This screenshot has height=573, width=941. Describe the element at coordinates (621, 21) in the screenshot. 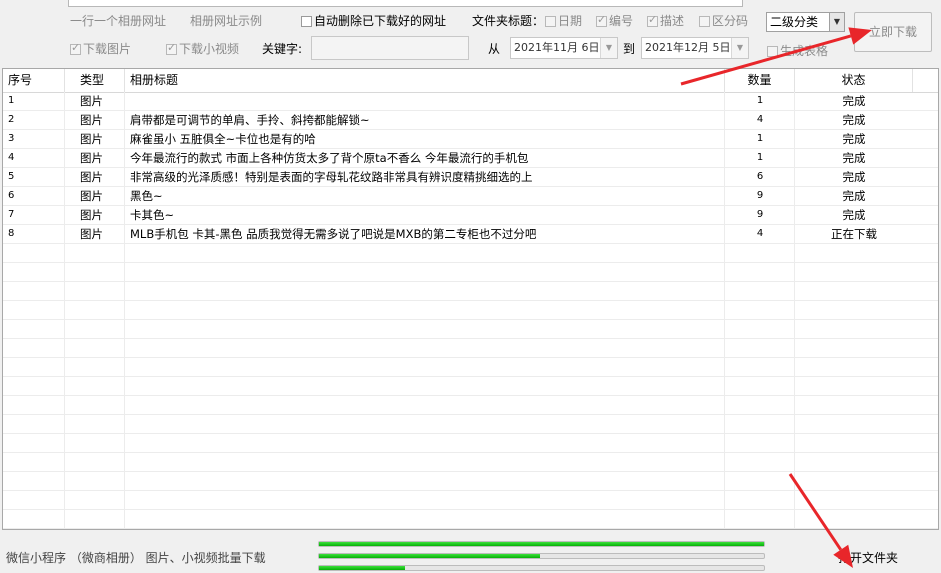

I see `folder-opt-number-label: 编号` at that location.